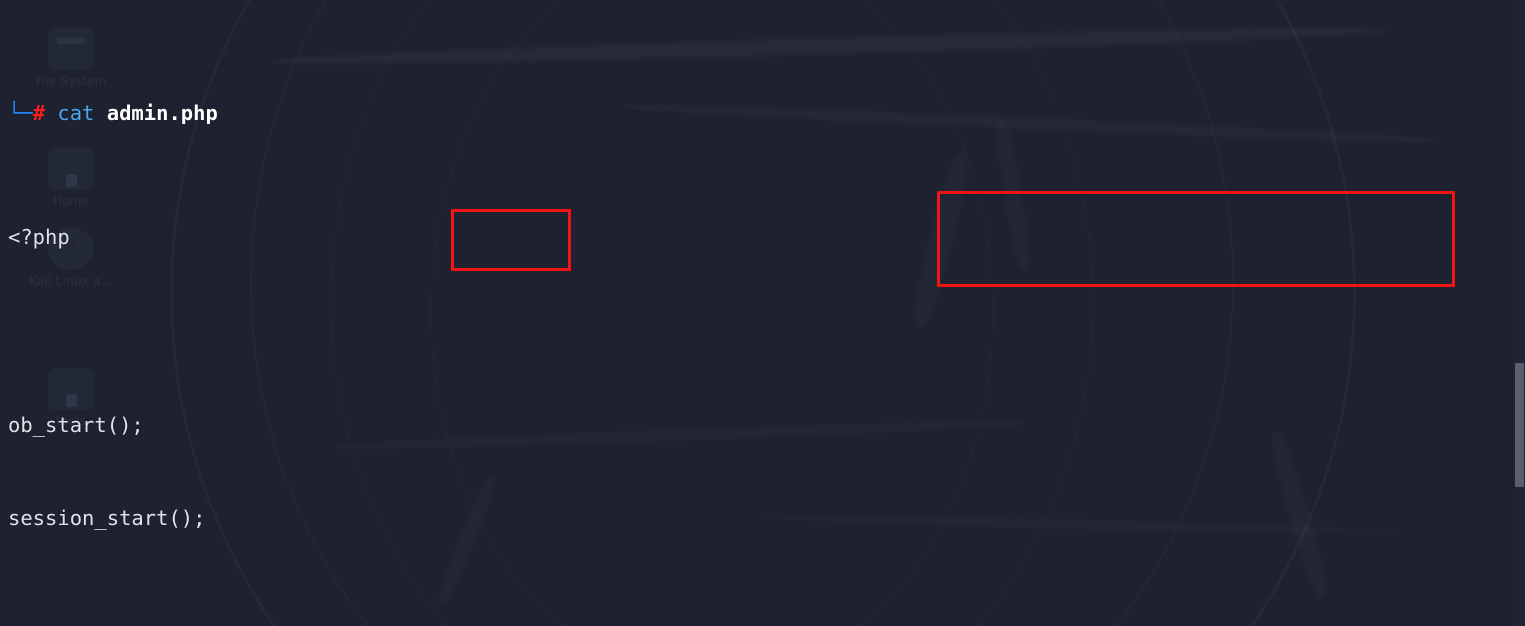 The height and width of the screenshot is (626, 1525). What do you see at coordinates (20, 112) in the screenshot?
I see `prompt-corner-icon: └─` at bounding box center [20, 112].